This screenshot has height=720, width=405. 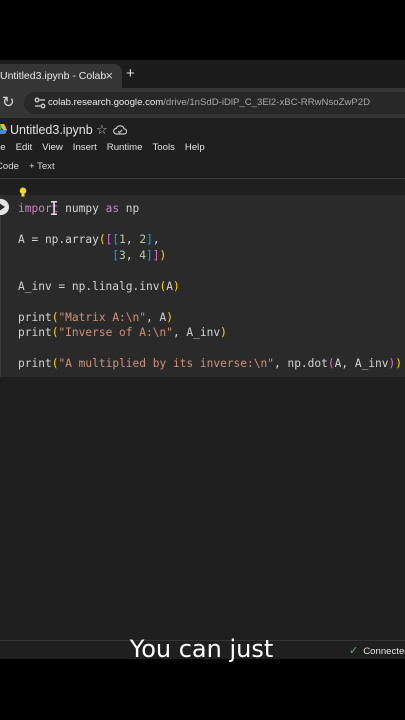 What do you see at coordinates (109, 76) in the screenshot?
I see `tab-close-icon: ×` at bounding box center [109, 76].